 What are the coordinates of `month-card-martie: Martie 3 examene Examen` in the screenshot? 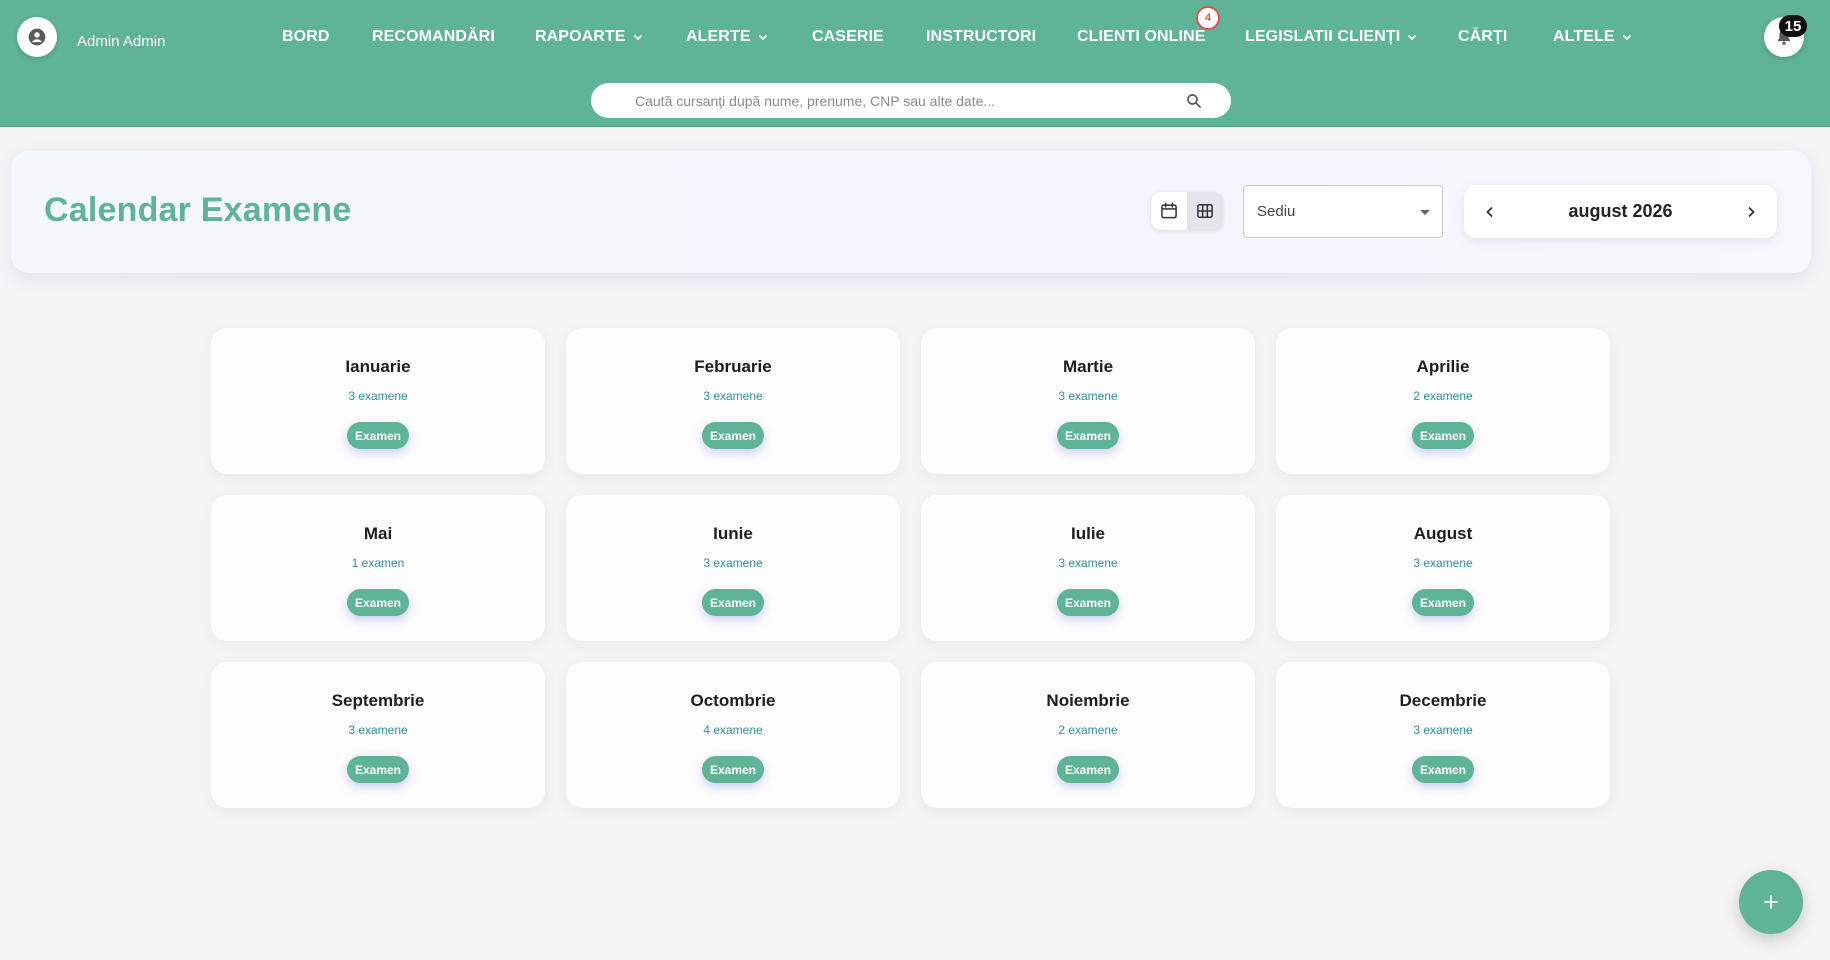 It's located at (1088, 401).